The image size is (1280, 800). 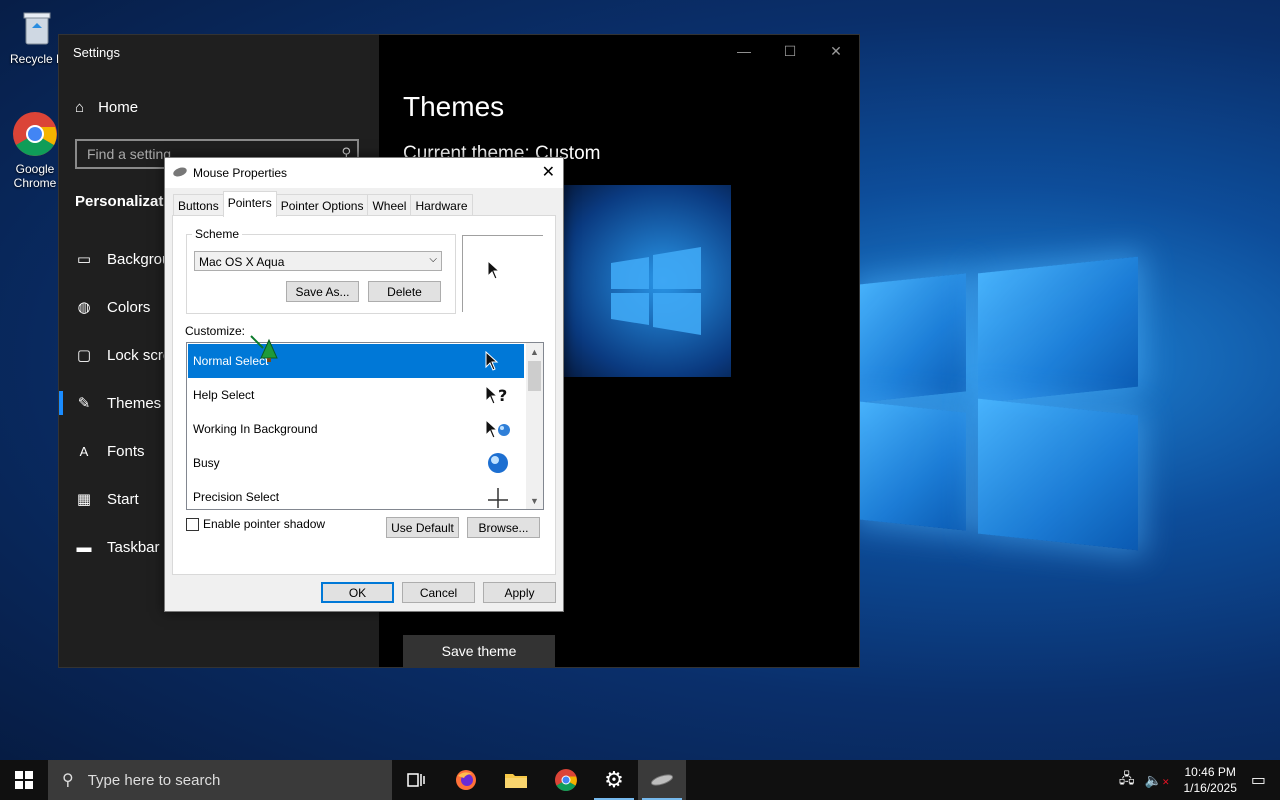 I want to click on list-item: Precision Select, so click(x=356, y=494).